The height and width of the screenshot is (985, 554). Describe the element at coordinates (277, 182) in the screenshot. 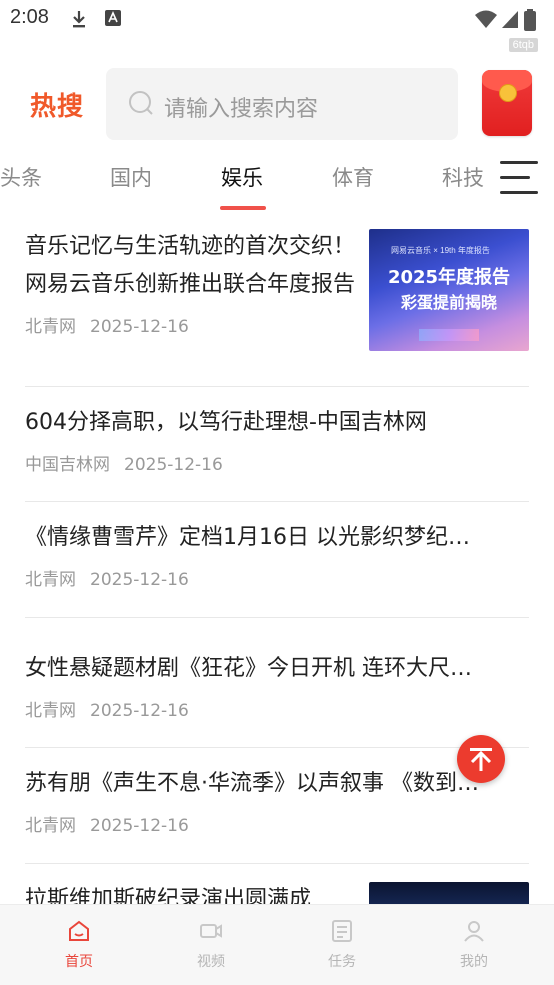

I see `category-tabs: 头条 国内 娱乐 体育 科技` at that location.